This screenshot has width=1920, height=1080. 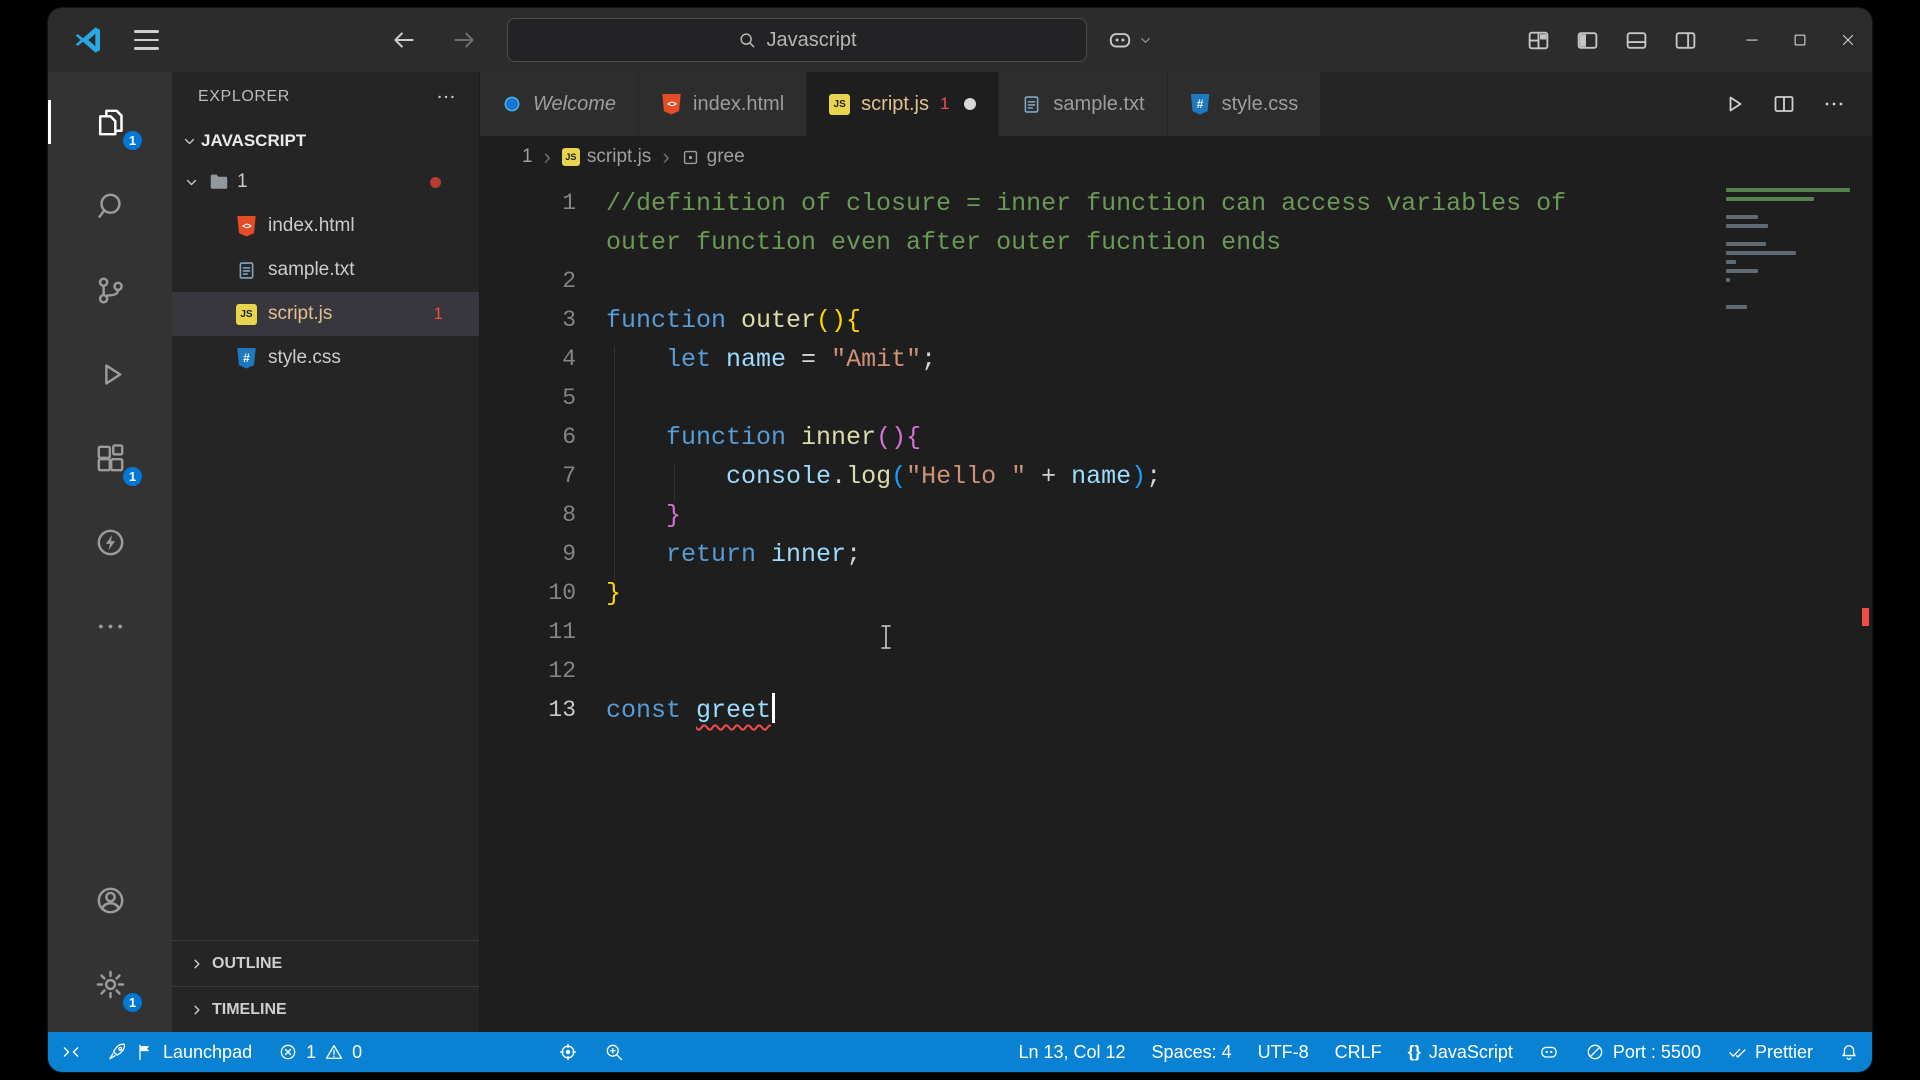 What do you see at coordinates (1734, 104) in the screenshot?
I see `run-code-icon` at bounding box center [1734, 104].